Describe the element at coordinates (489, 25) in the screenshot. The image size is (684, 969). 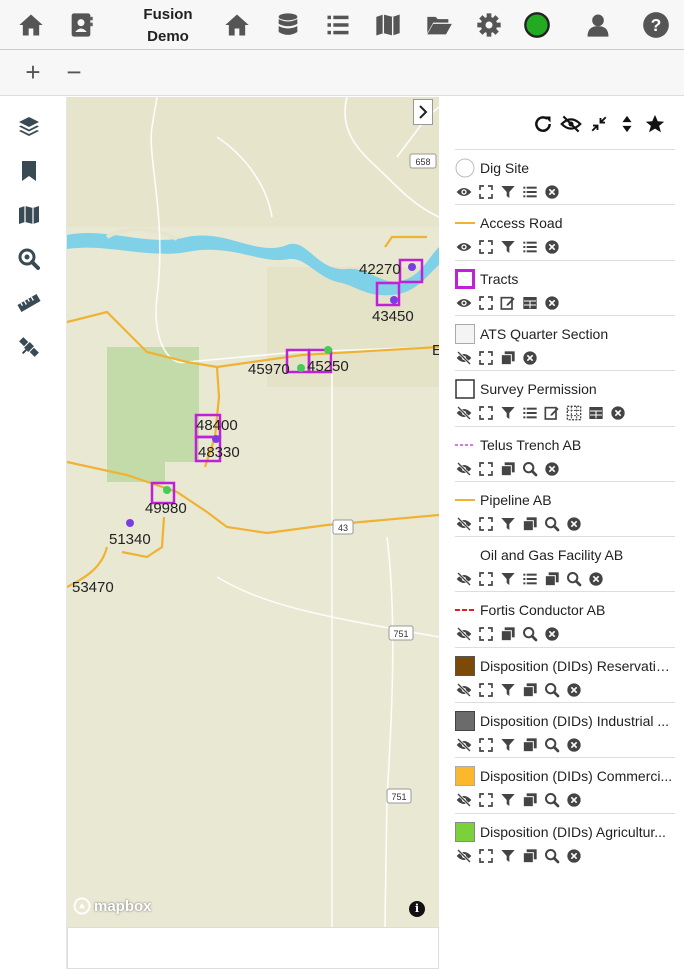
I see `gear-icon` at that location.